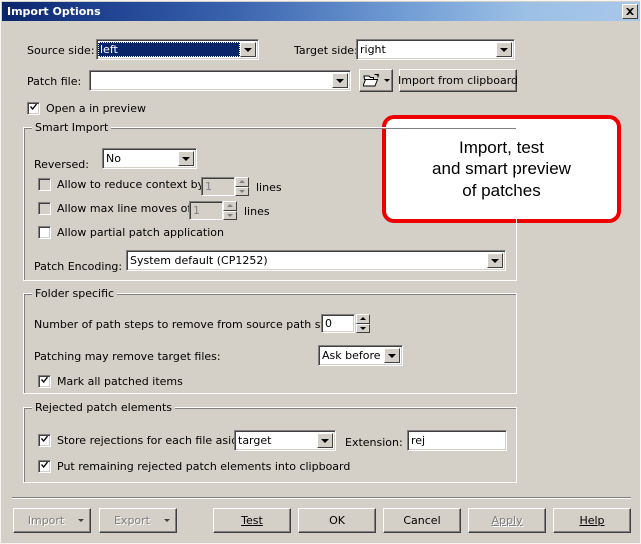 This screenshot has height=544, width=641. I want to click on help-button: Help, so click(592, 520).